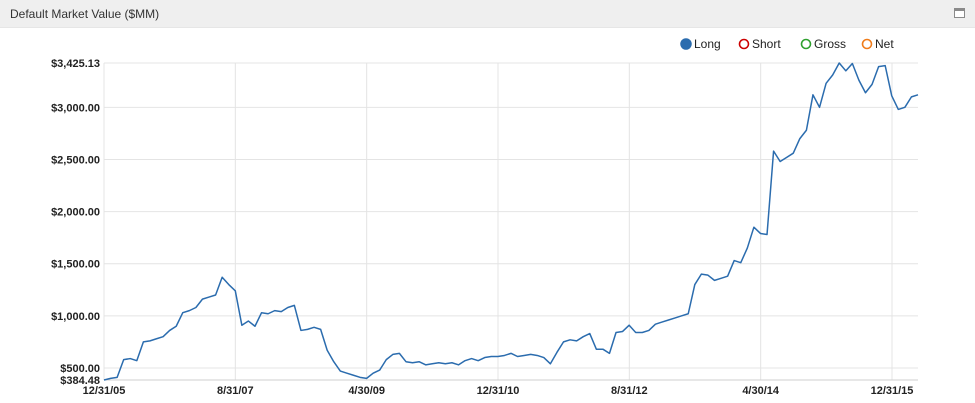  What do you see at coordinates (686, 44) in the screenshot?
I see `legend-marker-long` at bounding box center [686, 44].